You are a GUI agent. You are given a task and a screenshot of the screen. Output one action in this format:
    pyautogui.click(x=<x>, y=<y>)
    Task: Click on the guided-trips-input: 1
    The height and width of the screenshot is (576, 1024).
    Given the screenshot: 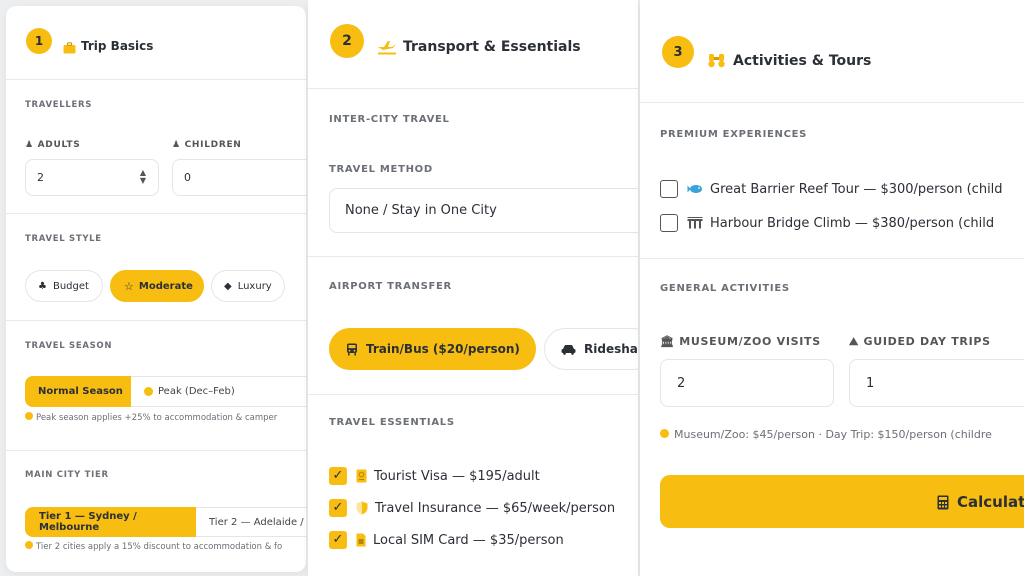 What is the action you would take?
    pyautogui.click(x=936, y=383)
    